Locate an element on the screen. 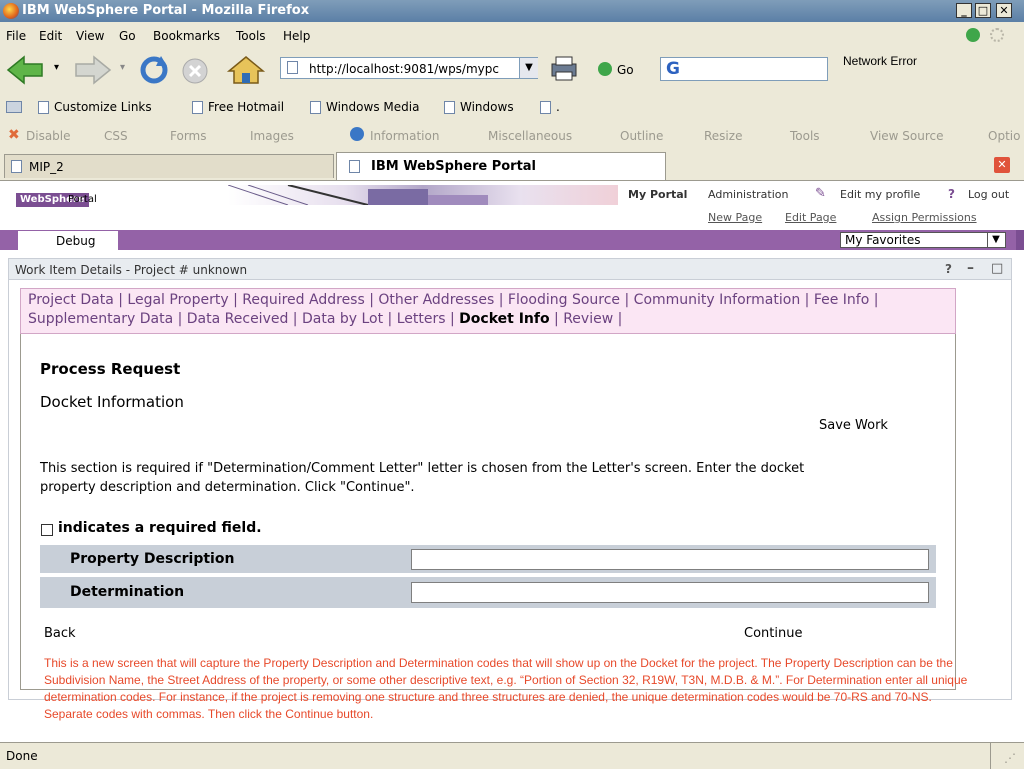 The image size is (1024, 769). go-icon is located at coordinates (605, 69).